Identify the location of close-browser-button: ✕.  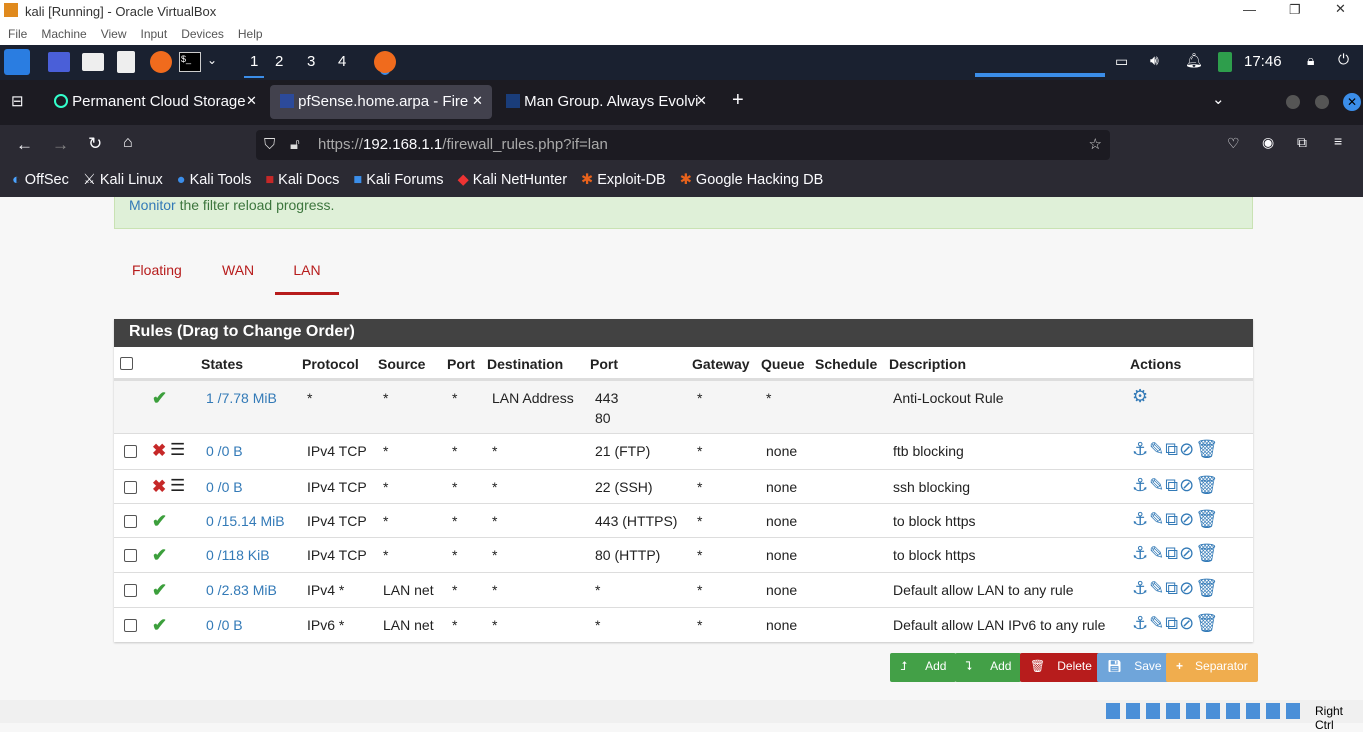
(1352, 102).